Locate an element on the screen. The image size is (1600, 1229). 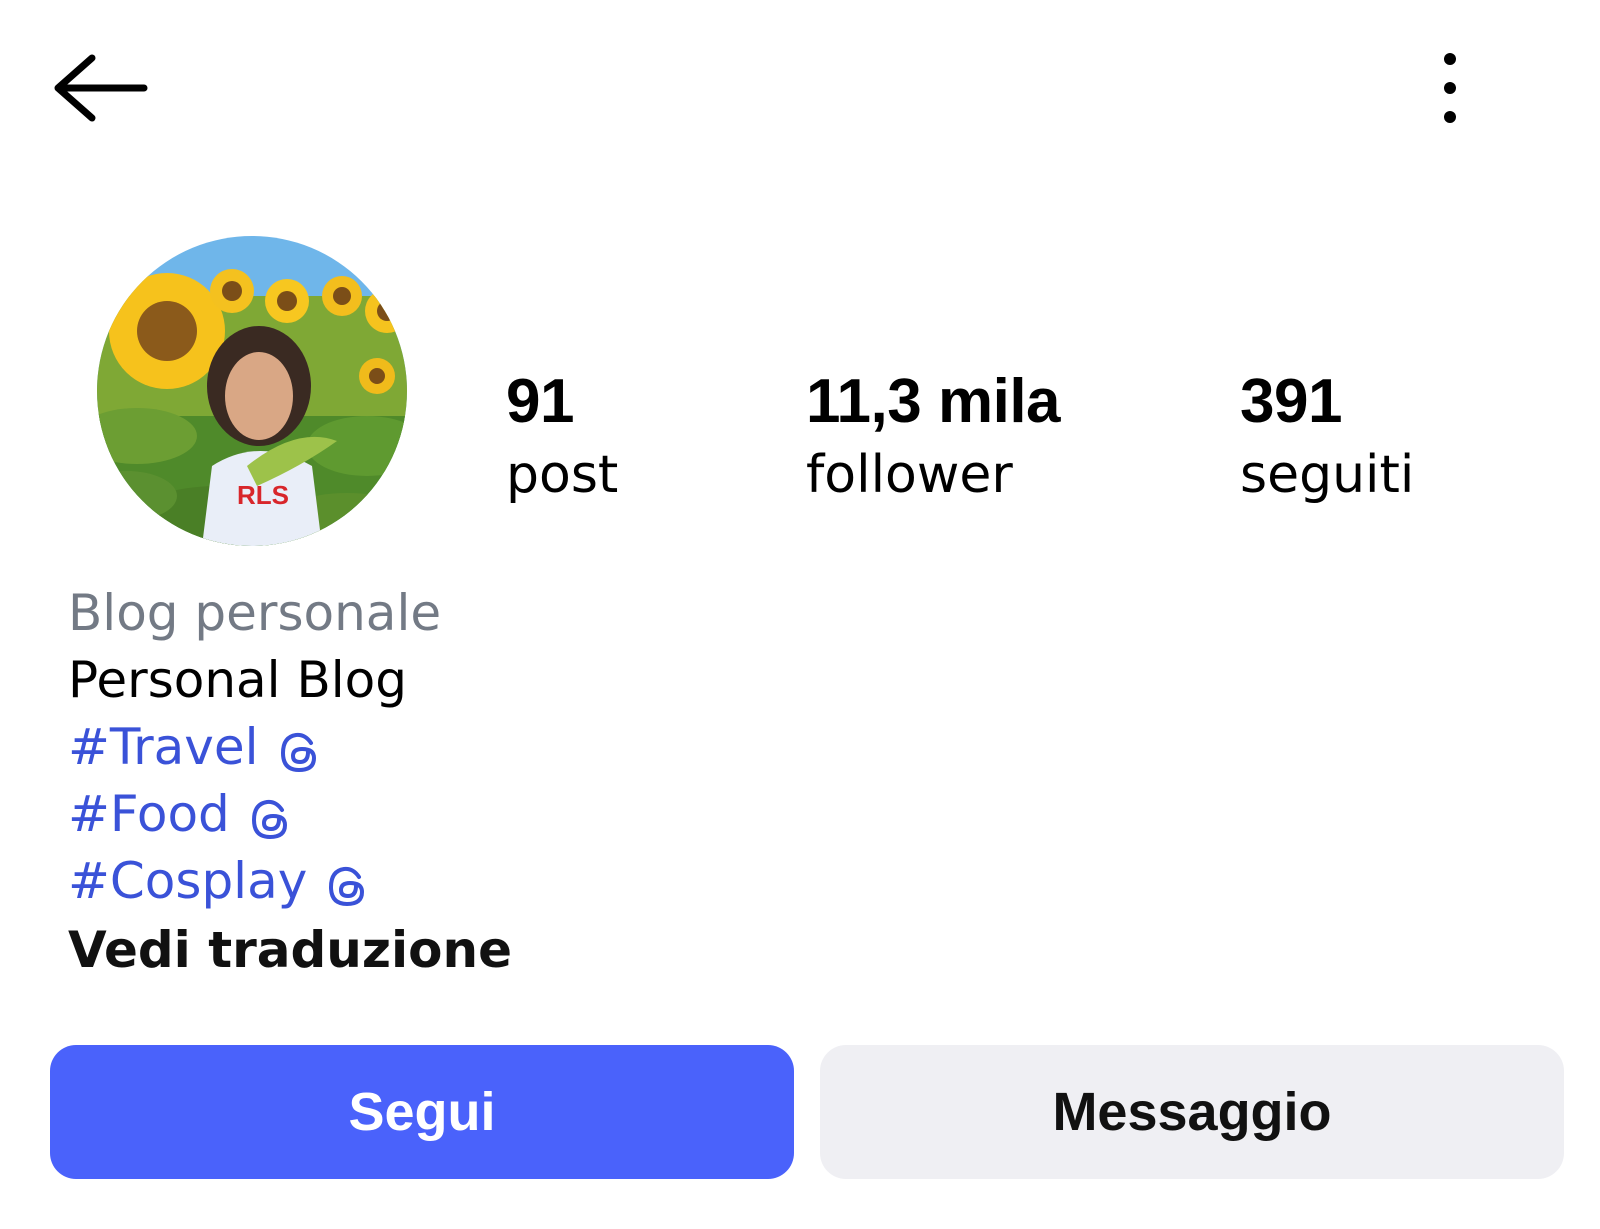
hashtag-cosplay: #Cosplay is located at coordinates (290, 881).